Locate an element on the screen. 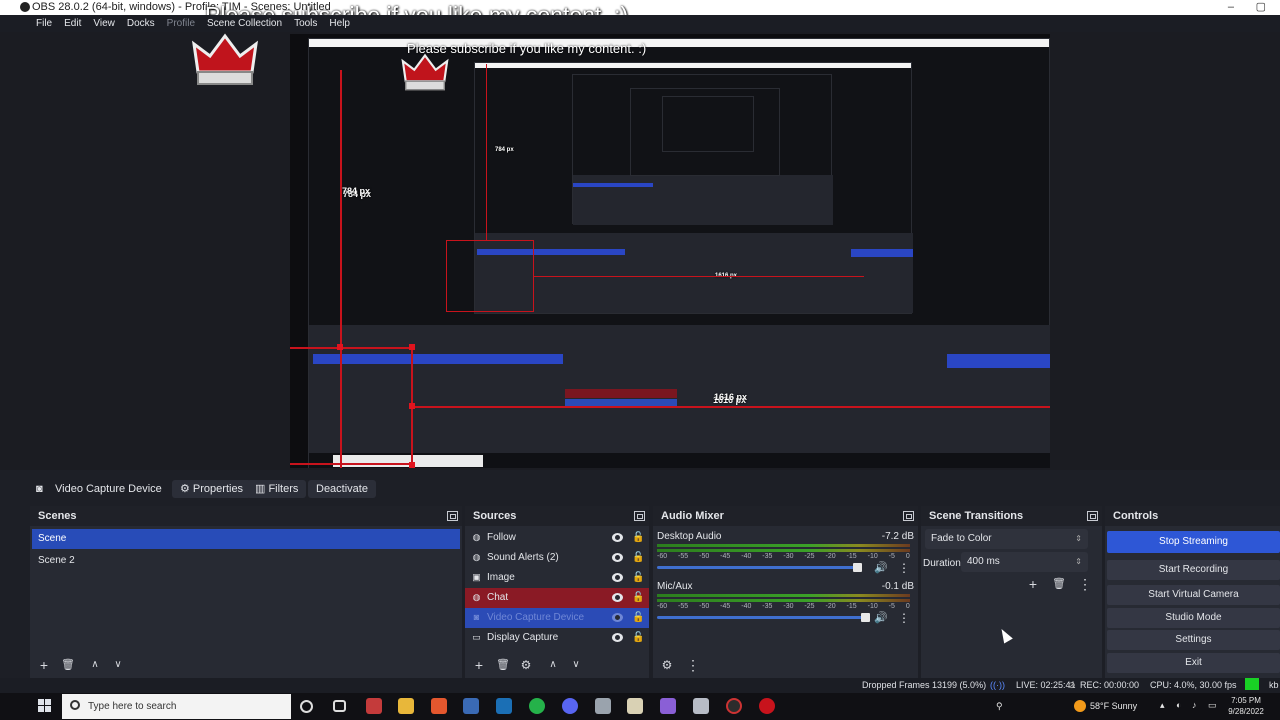 The width and height of the screenshot is (1280, 720). scene-item: Scene is located at coordinates (246, 539).